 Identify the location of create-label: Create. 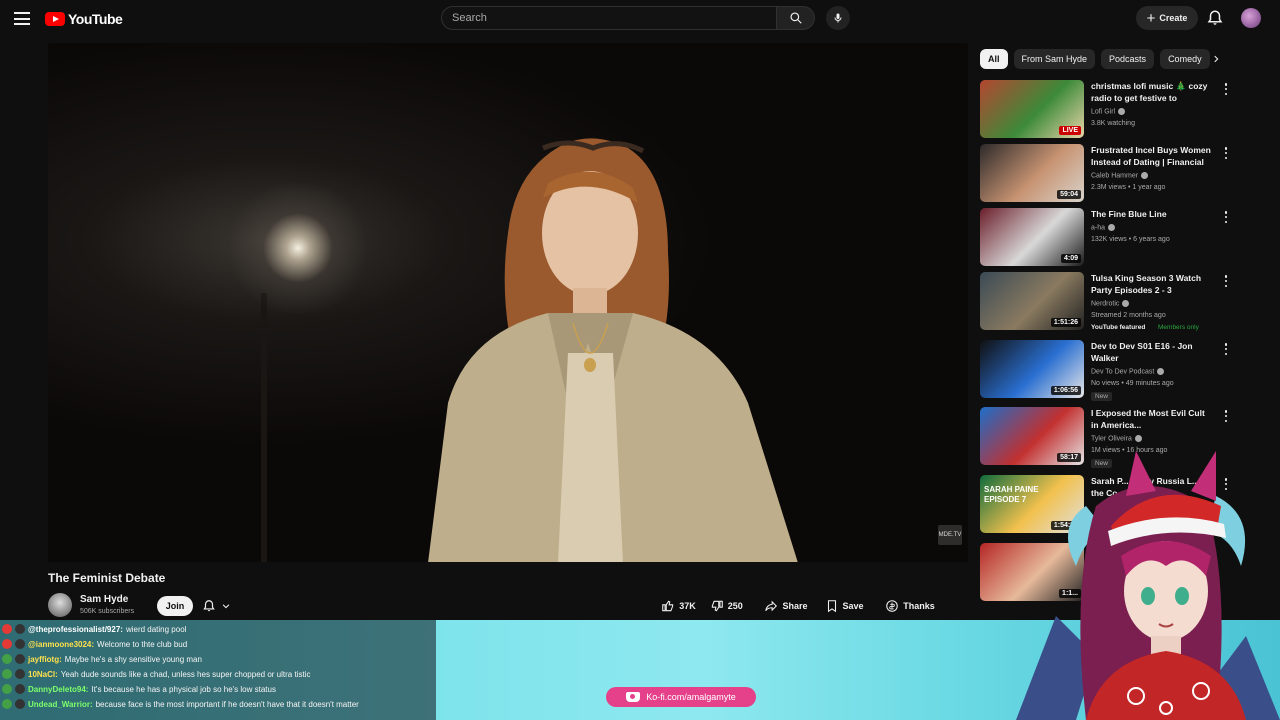
(1173, 18).